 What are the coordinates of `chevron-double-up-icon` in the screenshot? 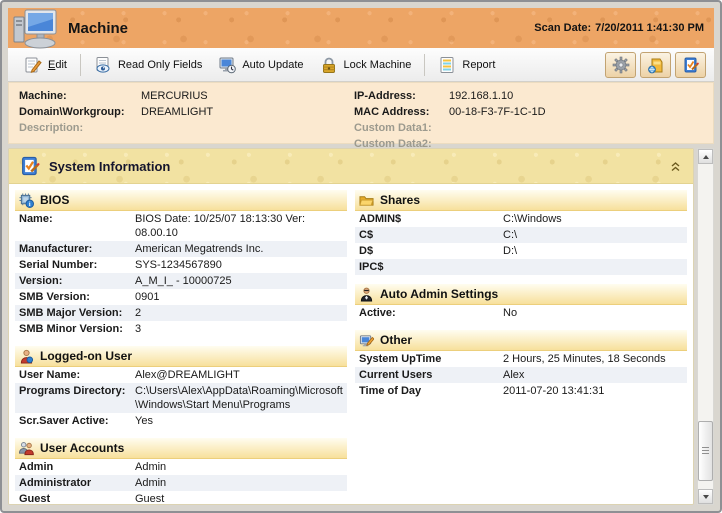 It's located at (675, 166).